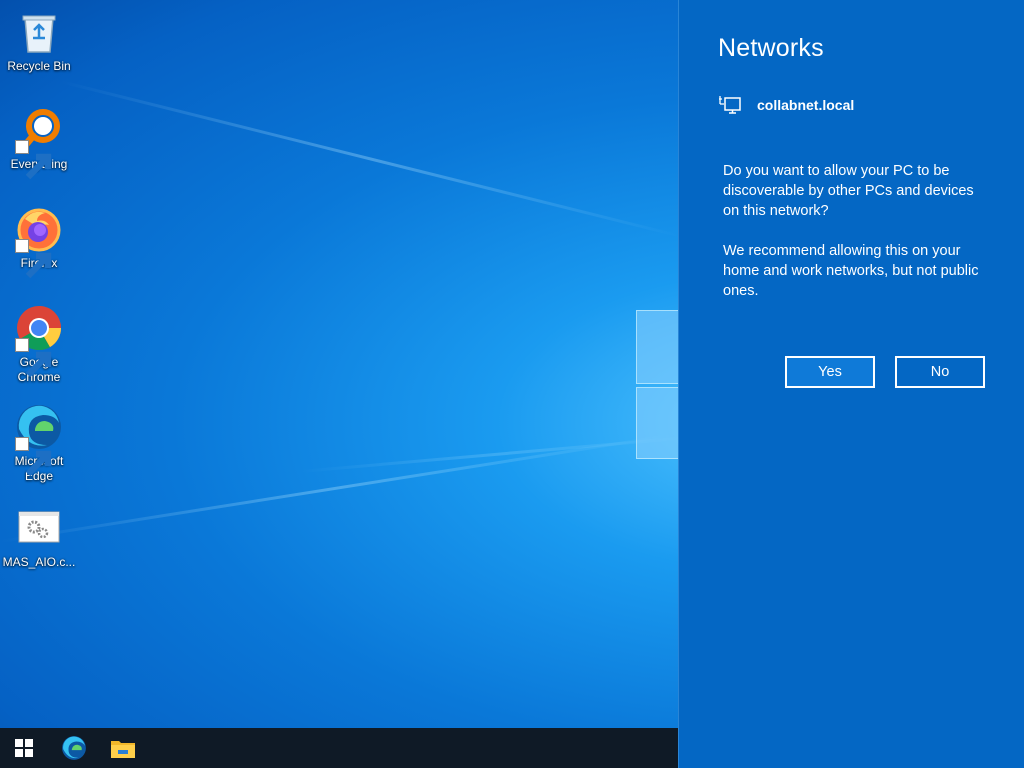 The image size is (1024, 768). I want to click on wired-network-icon, so click(730, 105).